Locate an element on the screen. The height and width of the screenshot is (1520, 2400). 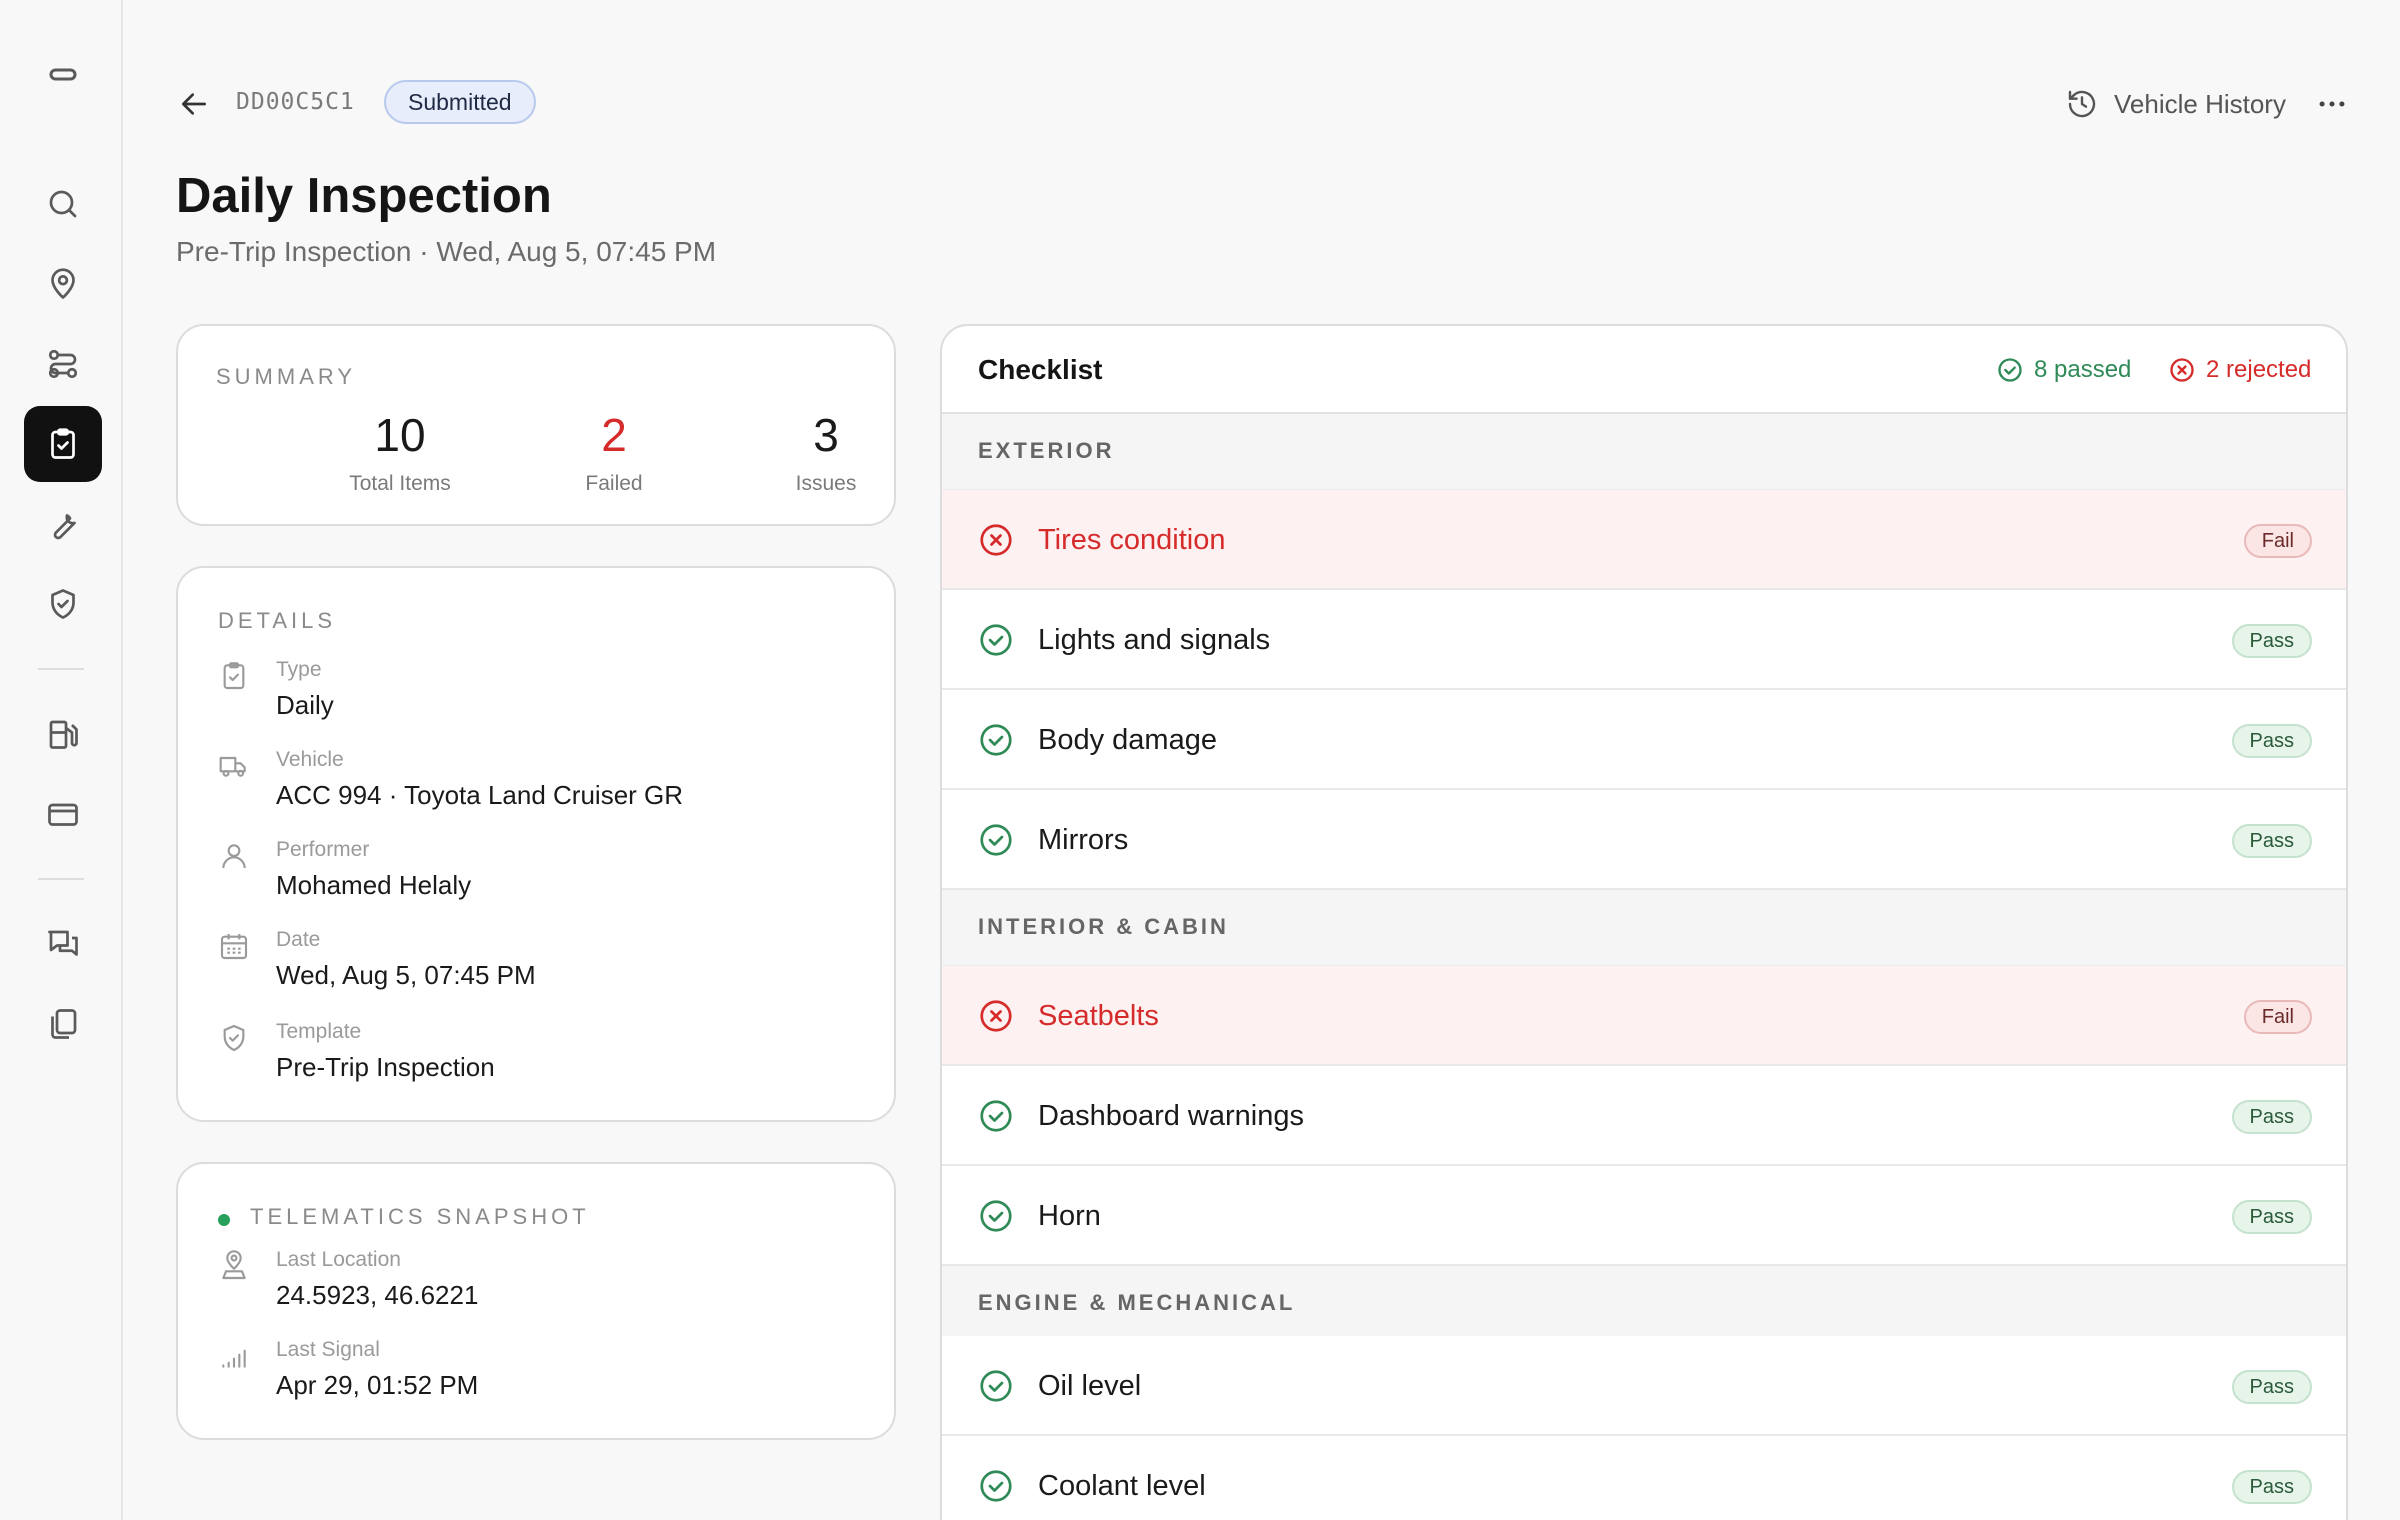
fuel-icon is located at coordinates (63, 734).